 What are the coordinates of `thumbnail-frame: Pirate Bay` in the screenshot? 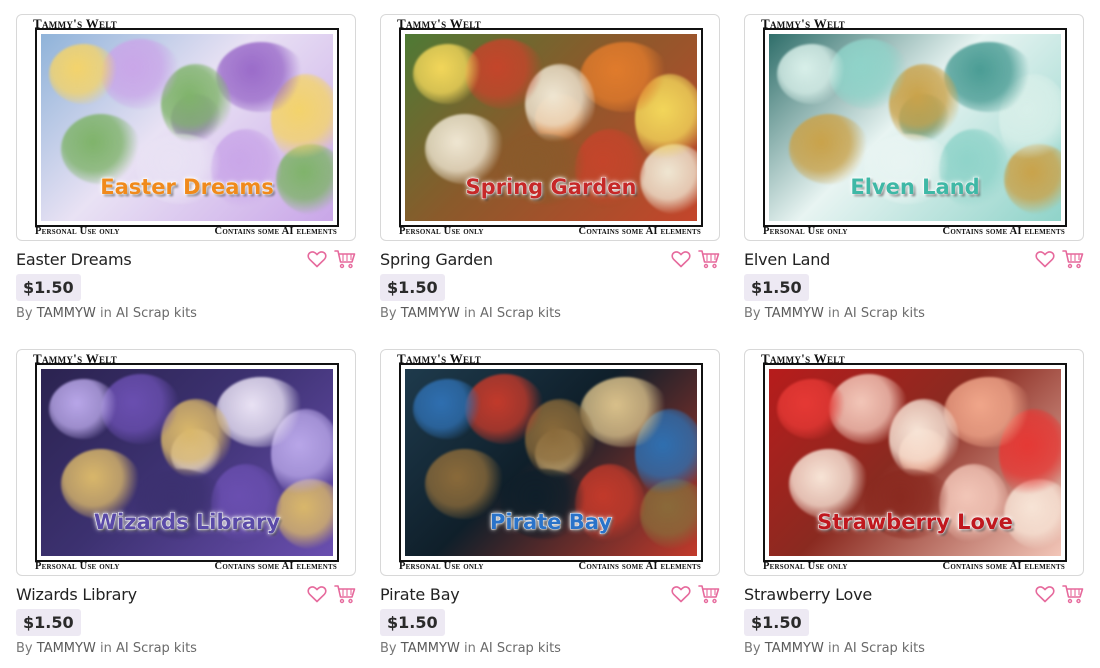 It's located at (551, 462).